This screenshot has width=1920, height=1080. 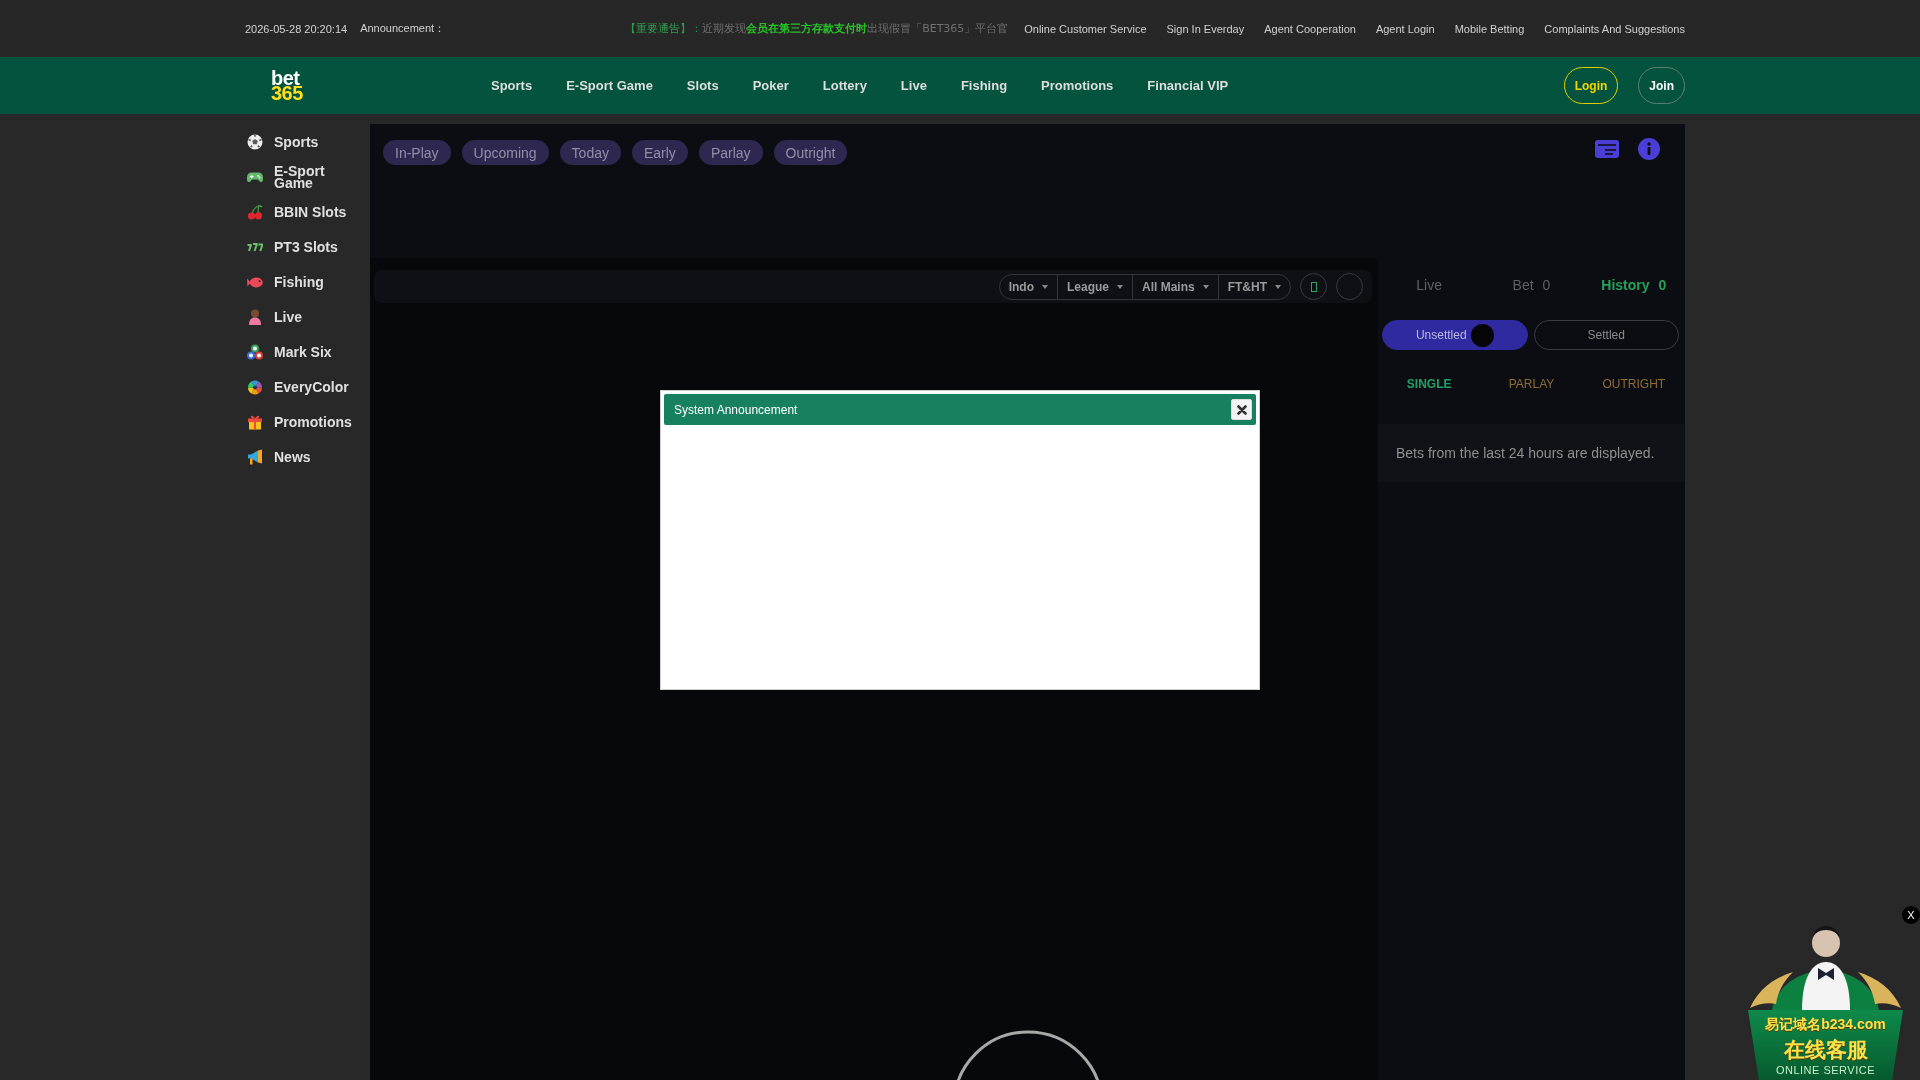 What do you see at coordinates (255, 351) in the screenshot?
I see `lottery-balls-icon` at bounding box center [255, 351].